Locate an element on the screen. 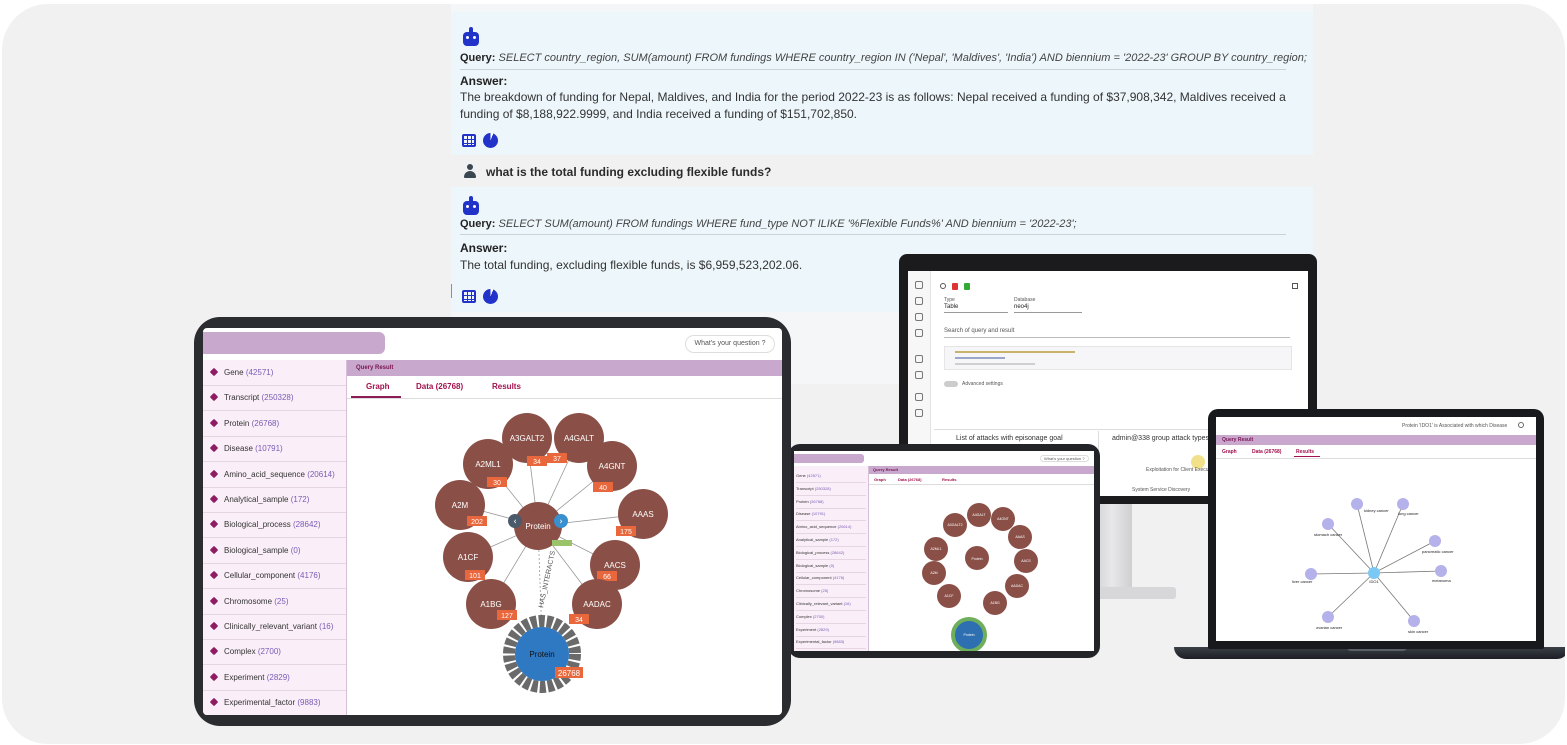 The width and height of the screenshot is (1567, 745). node-label: Protein is located at coordinates (976, 559).